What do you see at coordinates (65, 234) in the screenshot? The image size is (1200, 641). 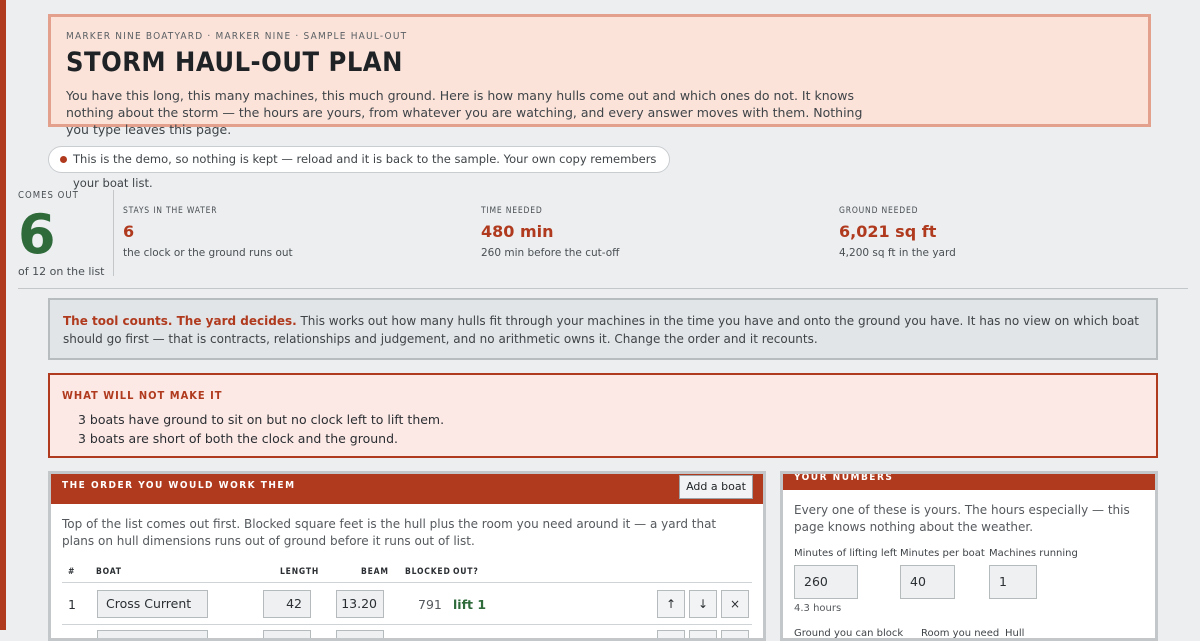 I see `comes-out-summary: COMES OUT 6 of 12 on the list` at bounding box center [65, 234].